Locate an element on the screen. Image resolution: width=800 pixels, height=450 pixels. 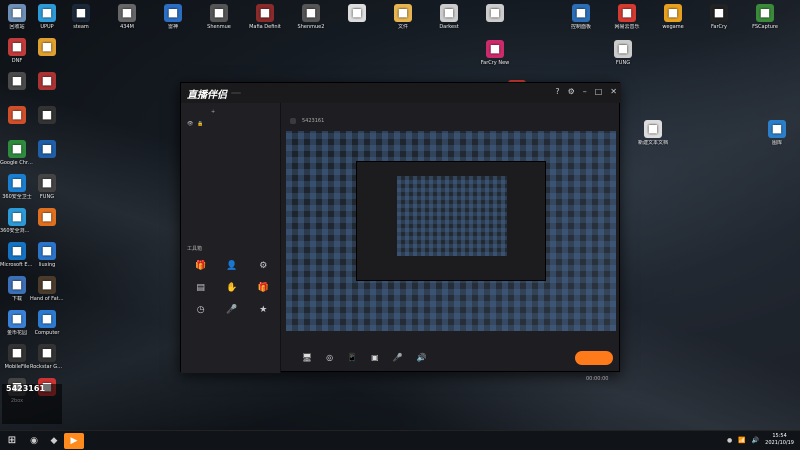
source-button: 🖥 is located at coordinates (307, 358).